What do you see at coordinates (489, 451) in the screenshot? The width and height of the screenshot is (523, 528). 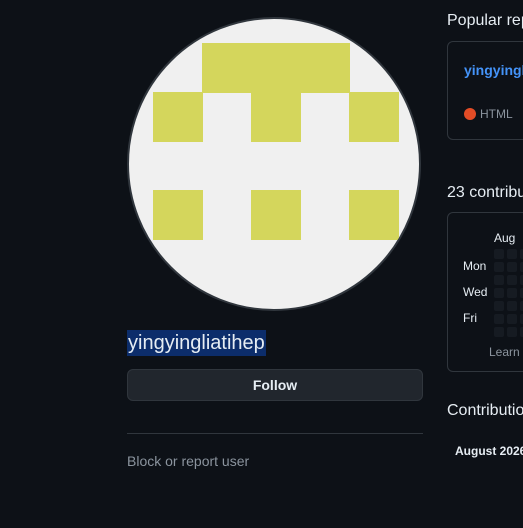 I see `activity-month: August 2026` at bounding box center [489, 451].